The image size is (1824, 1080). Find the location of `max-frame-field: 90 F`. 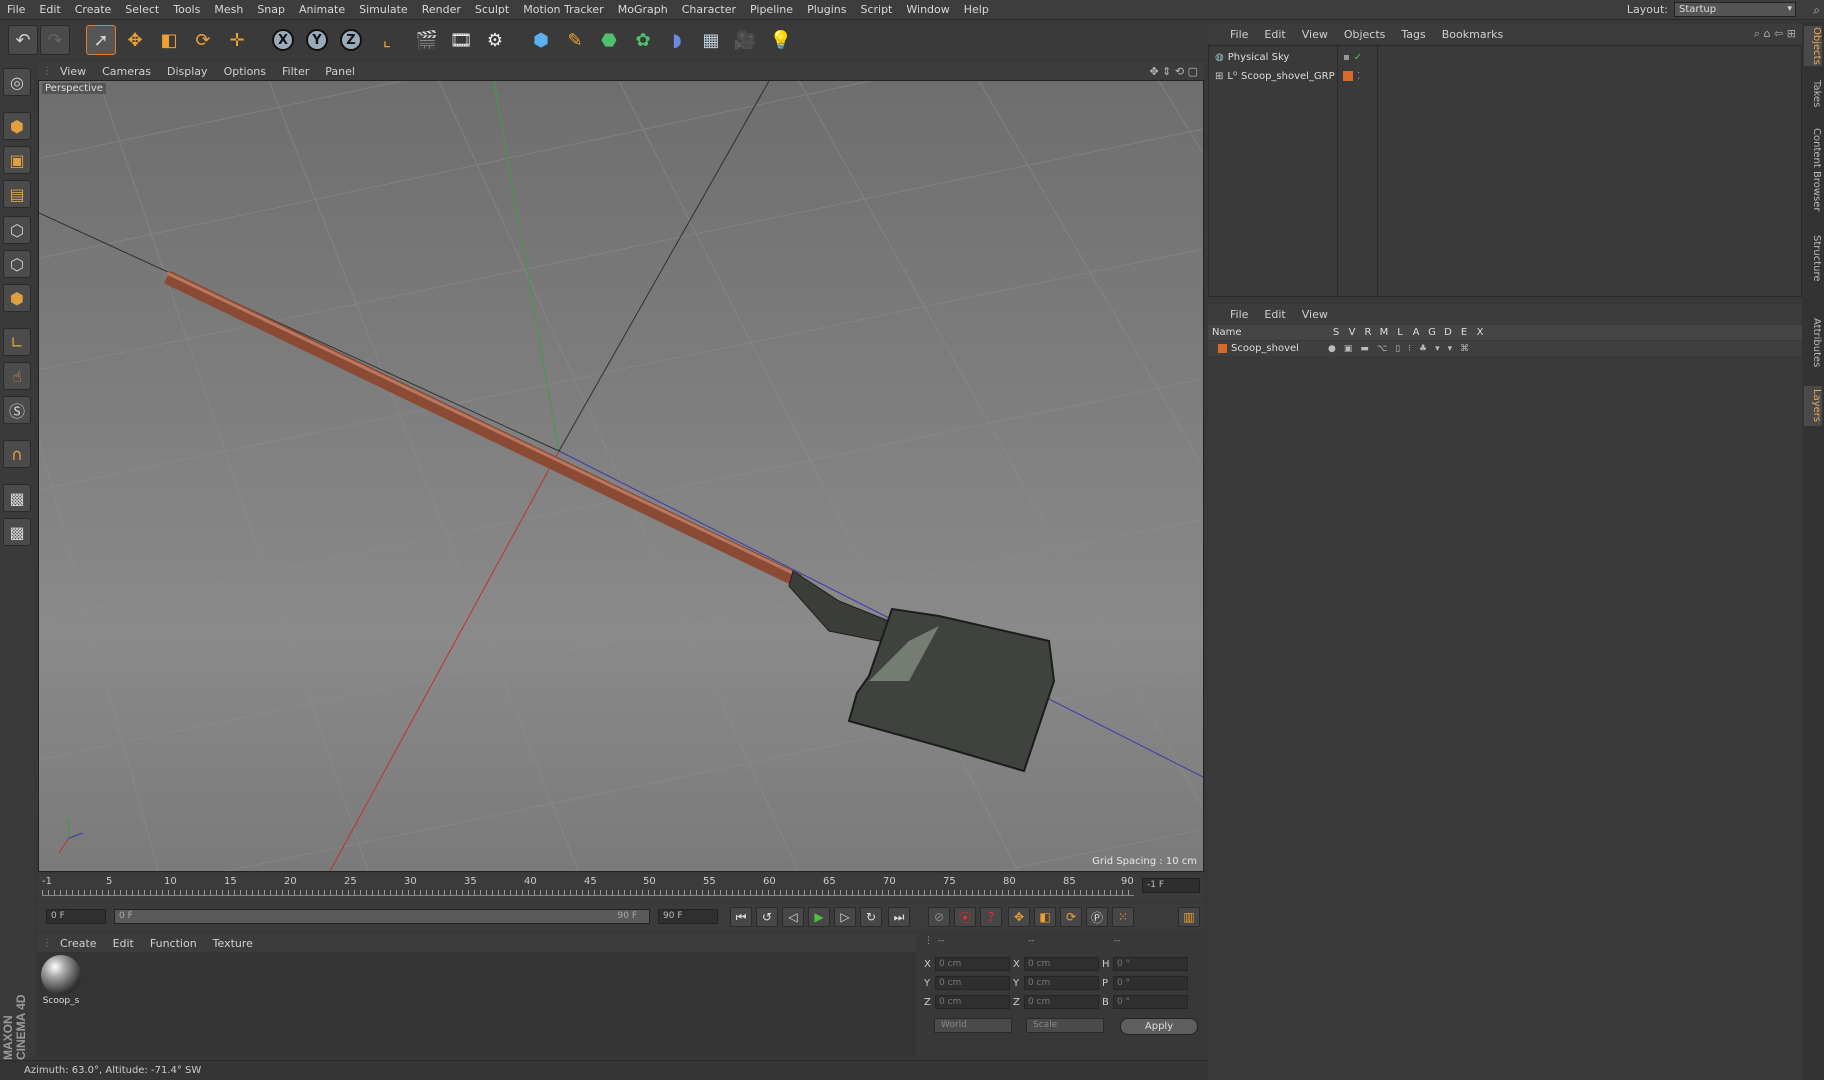

max-frame-field: 90 F is located at coordinates (688, 916).